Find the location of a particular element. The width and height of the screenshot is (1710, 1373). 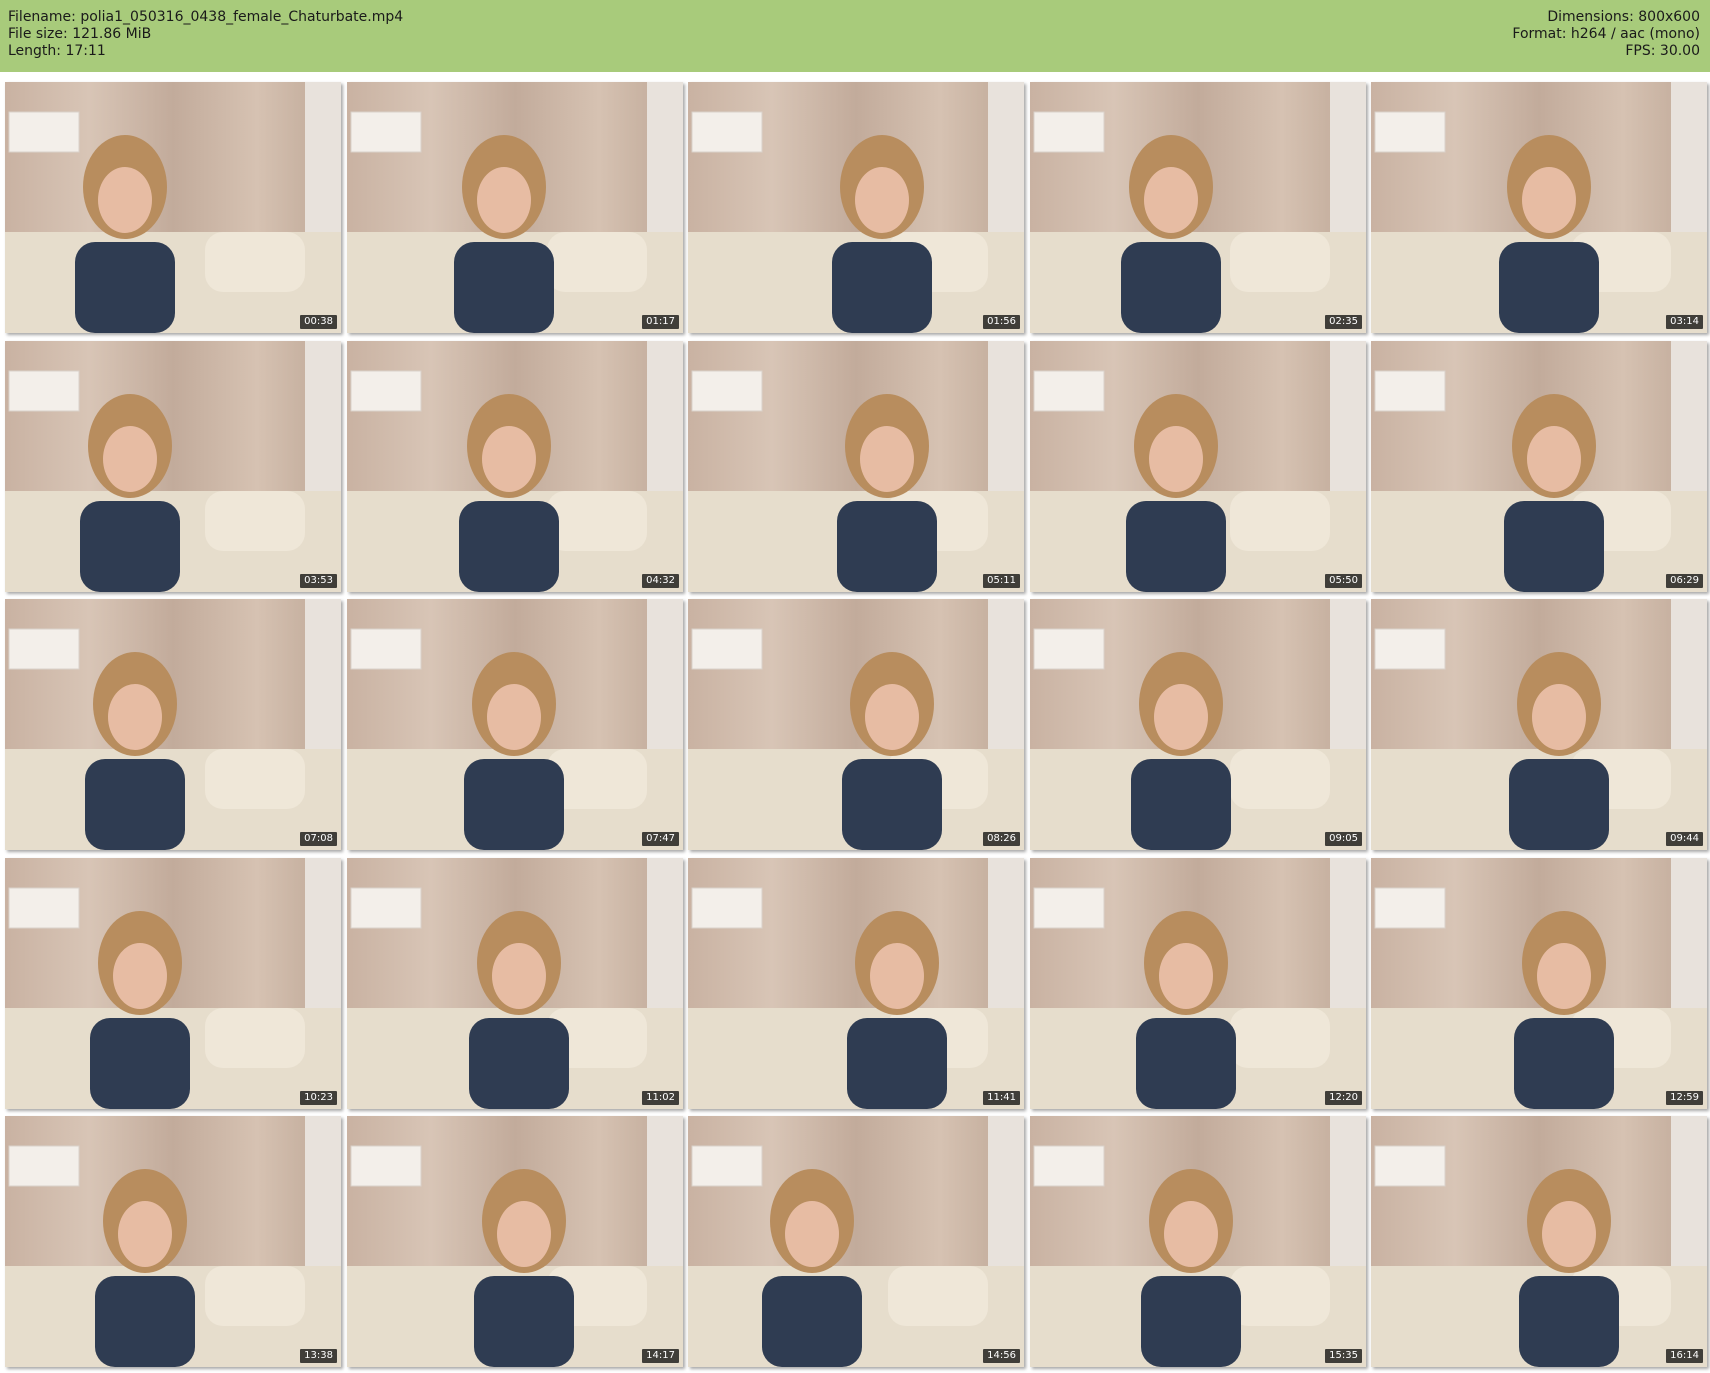

video-thumbnail: 16:14 is located at coordinates (1539, 1241).